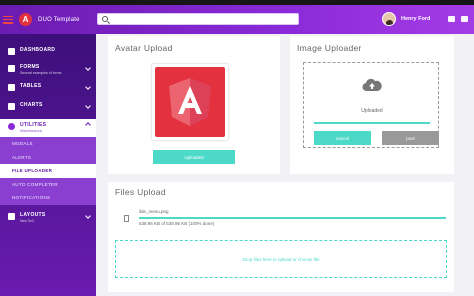 This screenshot has height=296, width=474. I want to click on sidebar-item-charts: CHARTS, so click(48, 106).